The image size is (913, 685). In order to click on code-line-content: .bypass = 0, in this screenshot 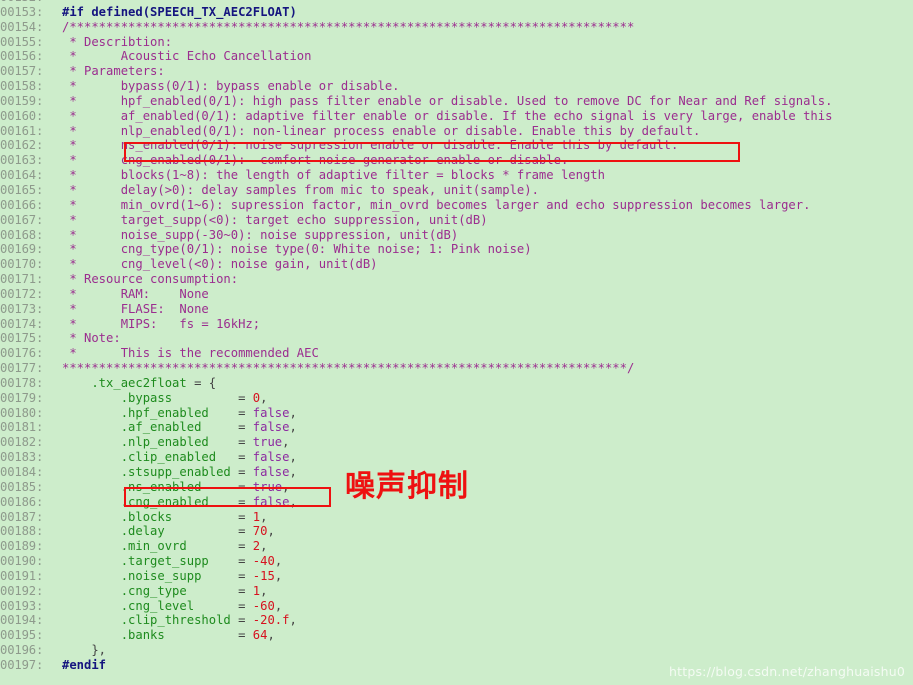, I will do `click(165, 397)`.